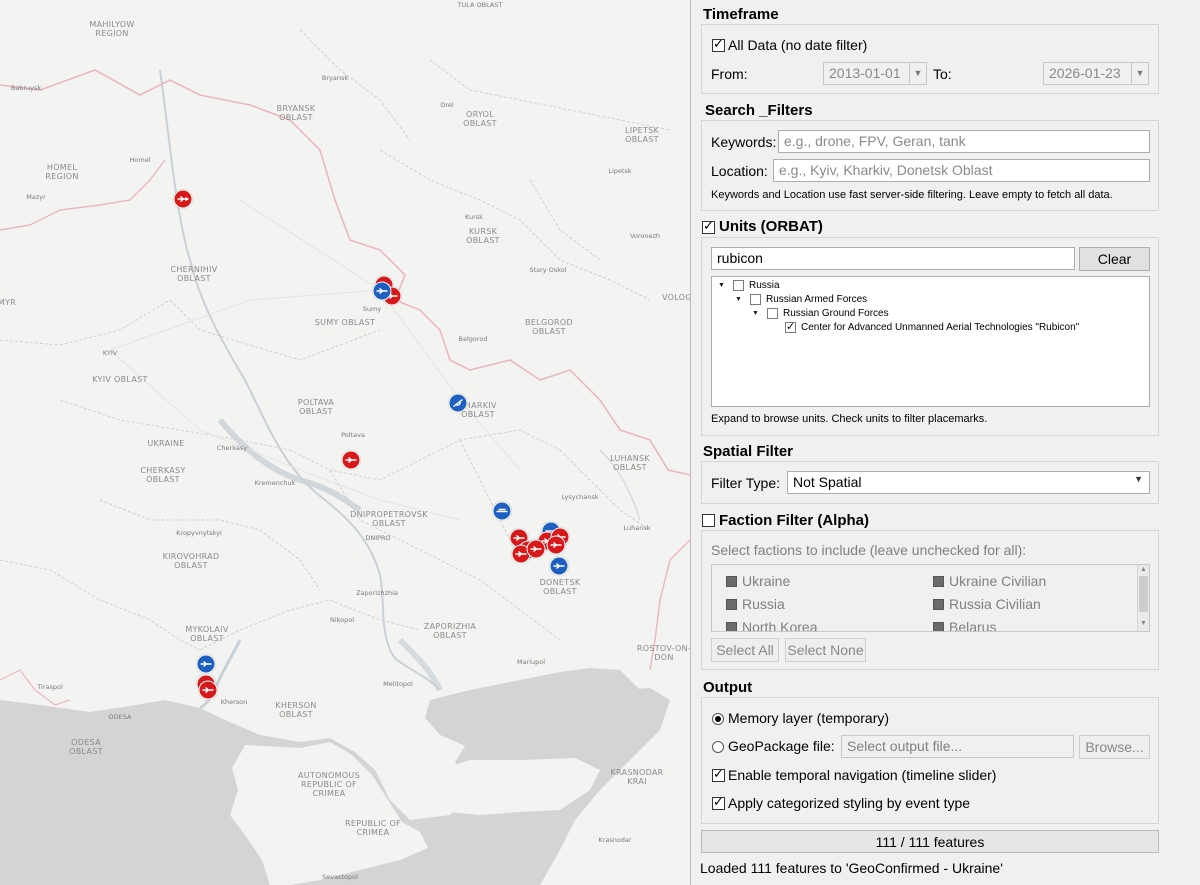  What do you see at coordinates (637, 528) in the screenshot?
I see `city-label: Luhansk` at bounding box center [637, 528].